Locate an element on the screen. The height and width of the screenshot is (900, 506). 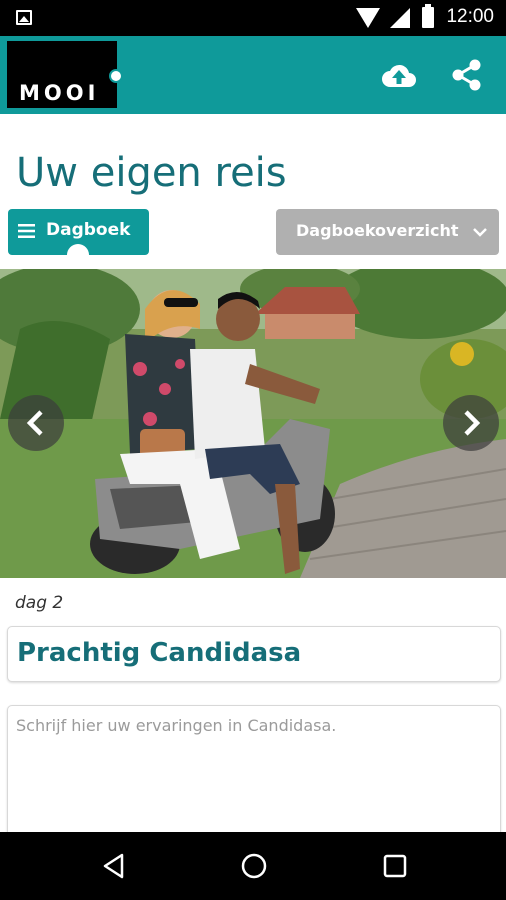
dagboekoverzicht-dropdown: Dagboekoverzicht is located at coordinates (387, 232).